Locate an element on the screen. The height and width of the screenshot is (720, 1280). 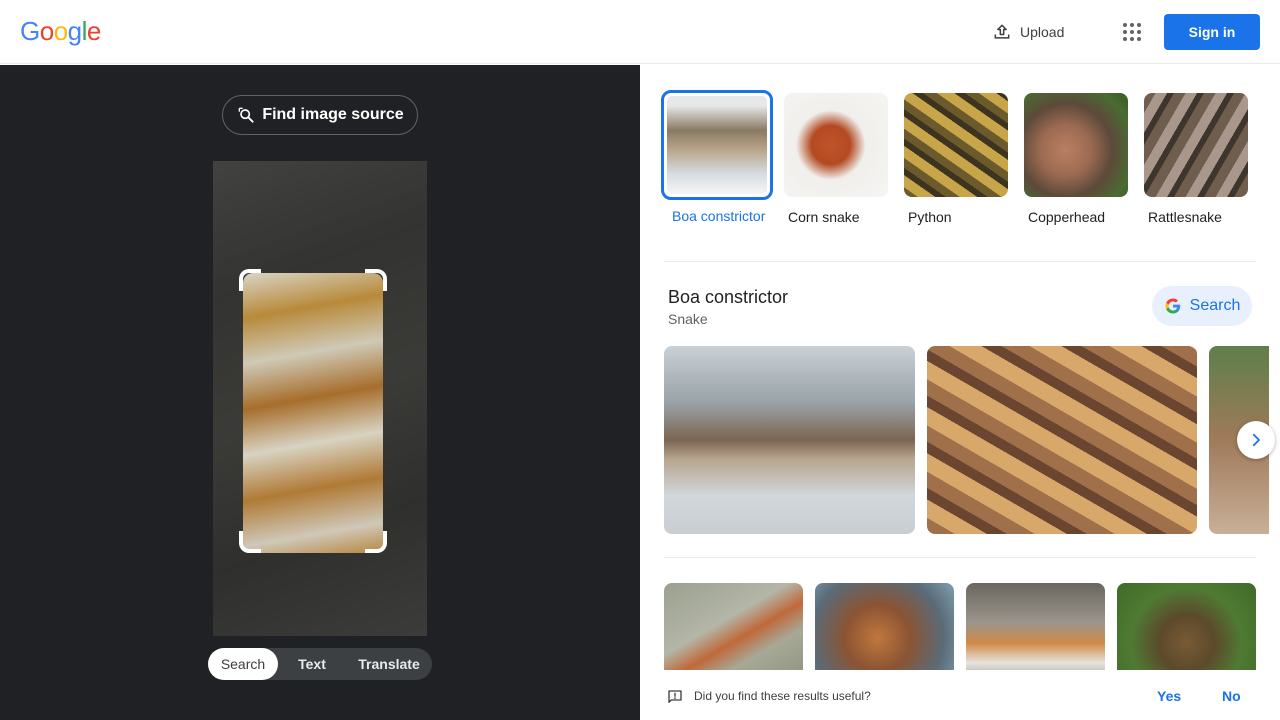
upload-button: Upload is located at coordinates (1028, 32).